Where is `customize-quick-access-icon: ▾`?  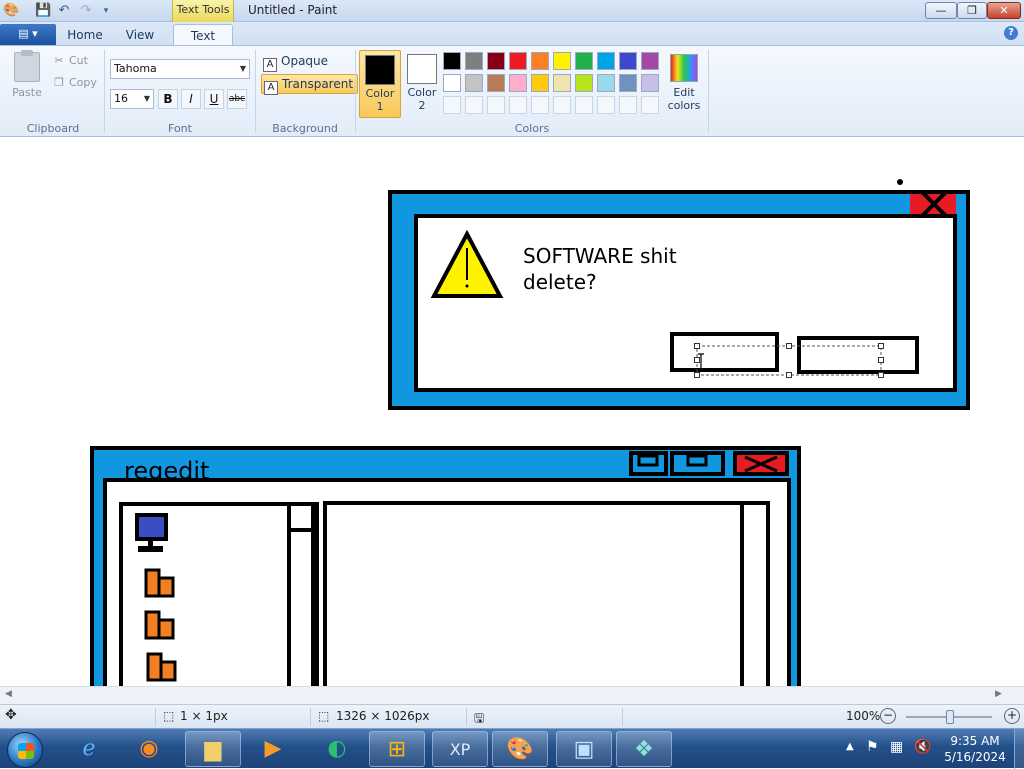
customize-quick-access-icon: ▾ is located at coordinates (106, 11).